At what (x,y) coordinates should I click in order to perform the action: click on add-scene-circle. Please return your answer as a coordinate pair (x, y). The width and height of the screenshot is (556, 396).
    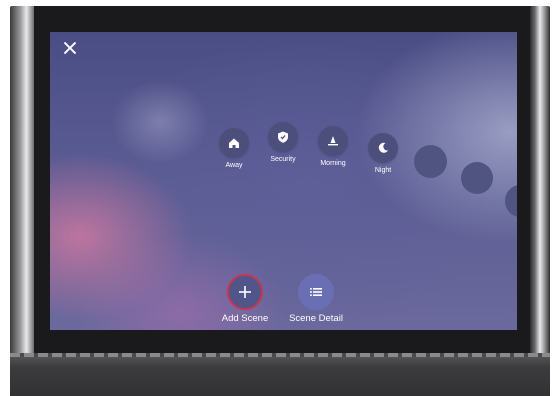
    Looking at the image, I should click on (245, 292).